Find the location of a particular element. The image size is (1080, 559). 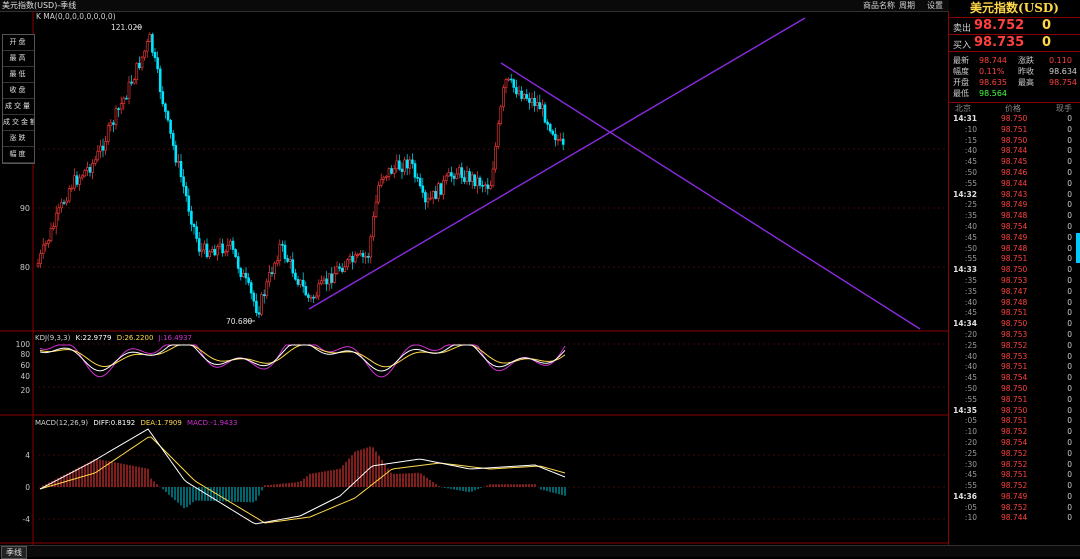

tick-time: :40 is located at coordinates (970, 226).